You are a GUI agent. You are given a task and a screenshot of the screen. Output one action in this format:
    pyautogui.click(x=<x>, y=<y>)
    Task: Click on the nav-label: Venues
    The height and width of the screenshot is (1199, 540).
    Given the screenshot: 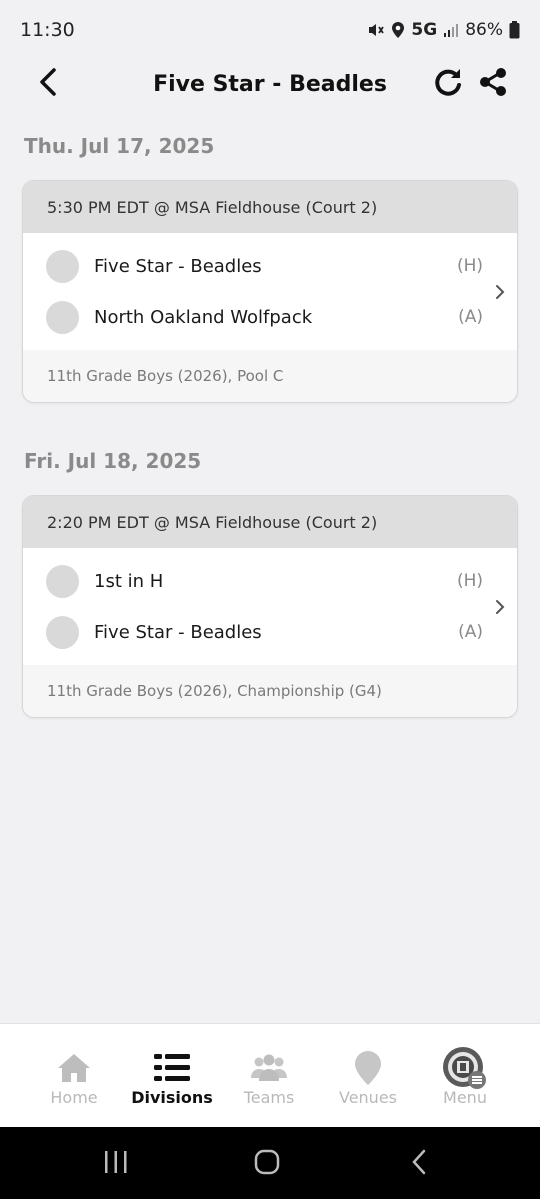 What is the action you would take?
    pyautogui.click(x=367, y=1097)
    